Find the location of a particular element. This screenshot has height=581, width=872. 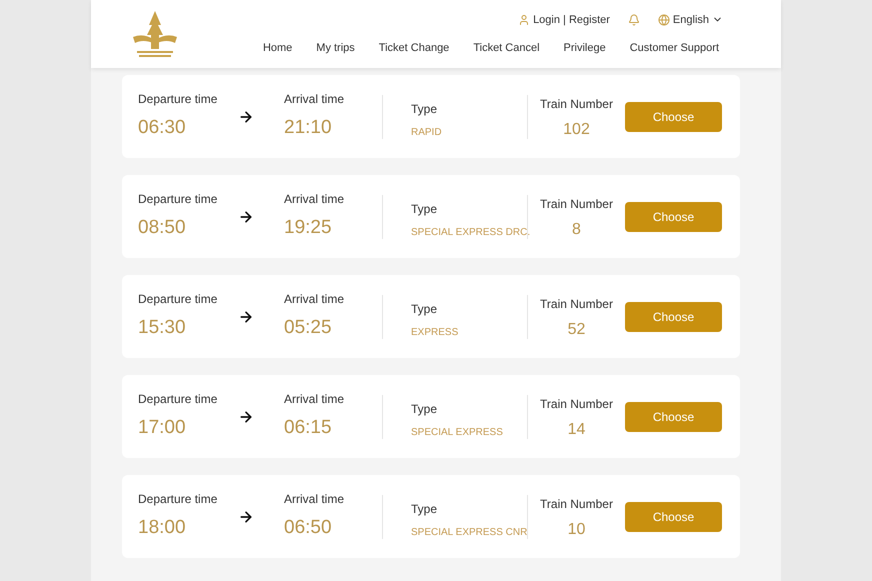

train-number: 102 is located at coordinates (576, 130).